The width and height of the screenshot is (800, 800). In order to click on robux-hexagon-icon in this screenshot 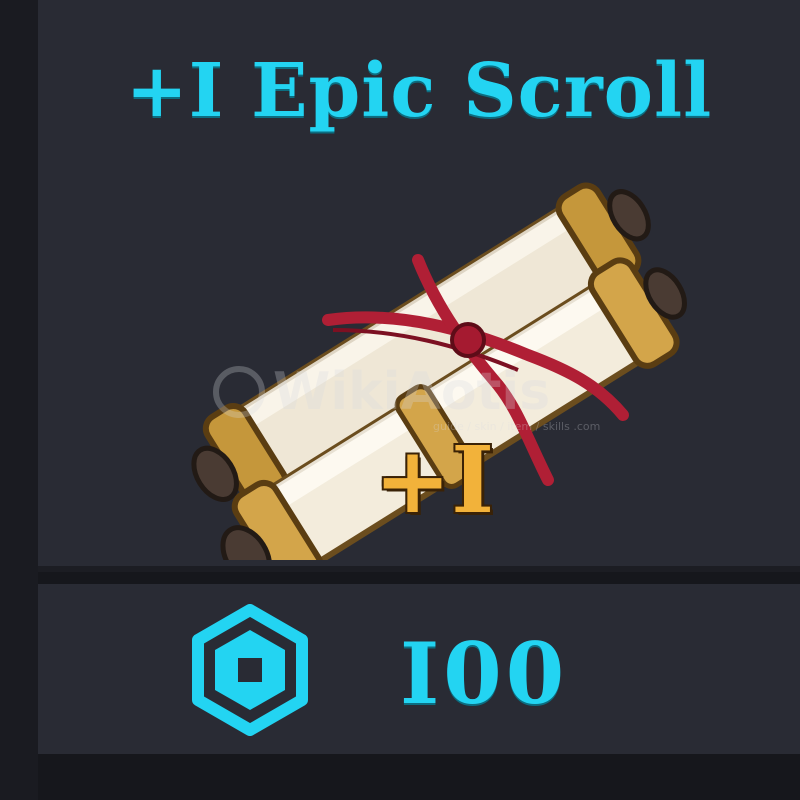, I will do `click(250, 670)`.